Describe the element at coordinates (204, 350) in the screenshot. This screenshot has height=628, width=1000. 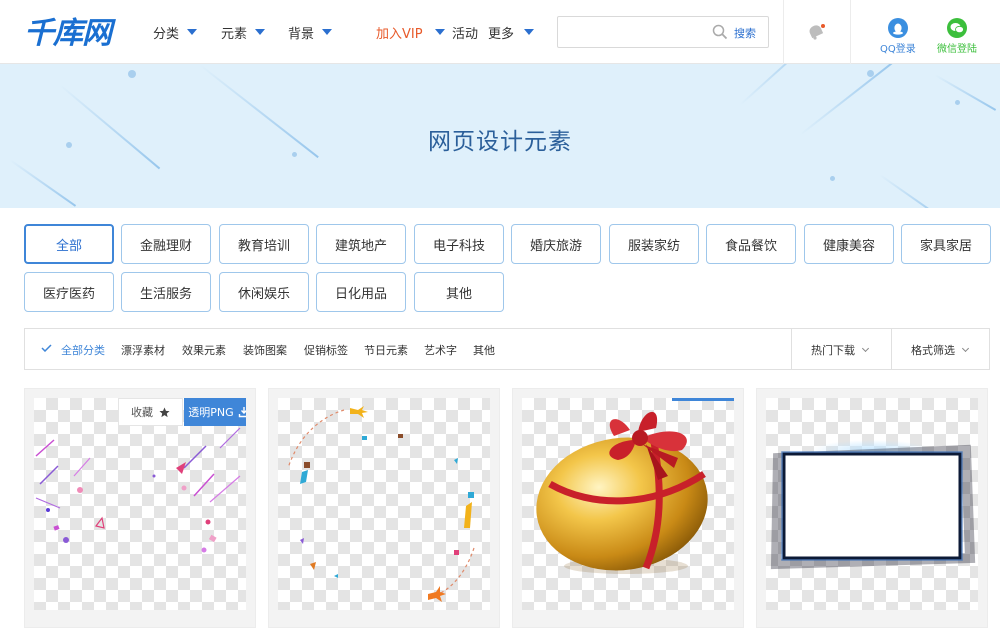
I see `filter-tag-effects: 效果元素` at that location.